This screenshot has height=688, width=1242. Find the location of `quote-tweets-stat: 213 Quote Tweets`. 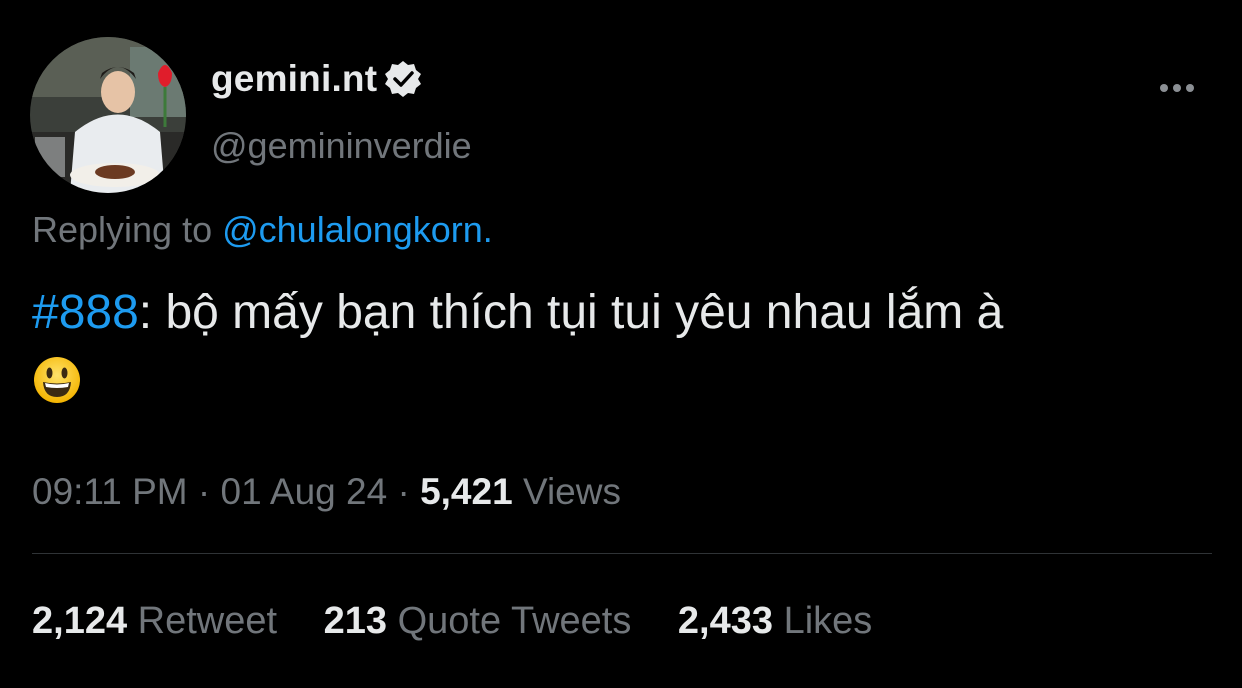

quote-tweets-stat: 213 Quote Tweets is located at coordinates (478, 621).